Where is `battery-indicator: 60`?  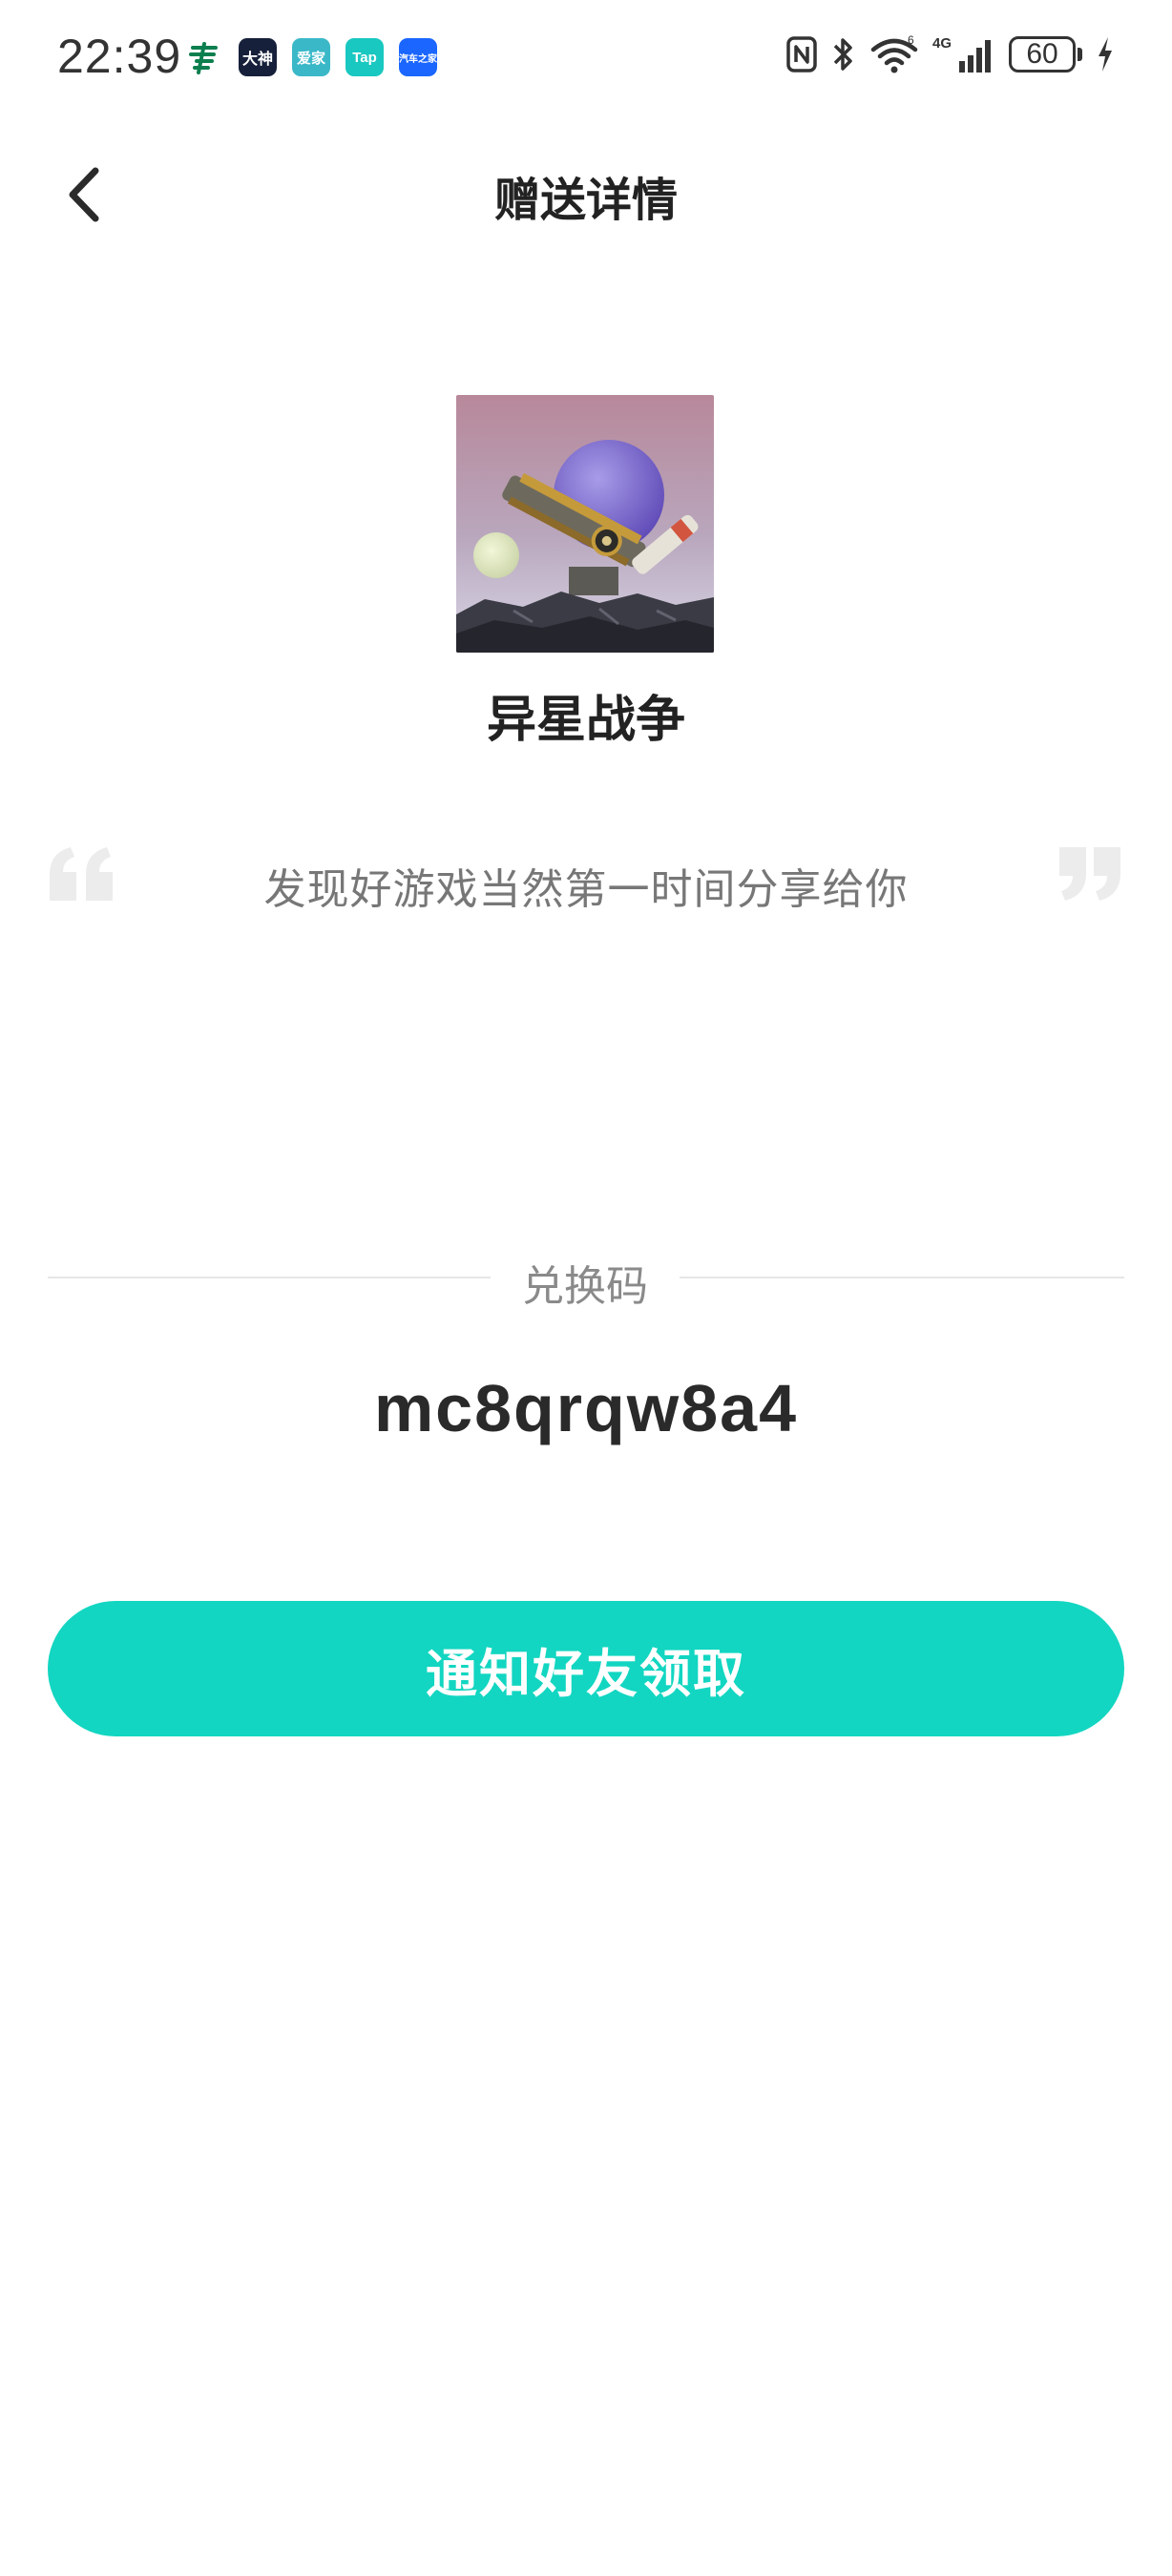
battery-indicator: 60 is located at coordinates (1046, 54).